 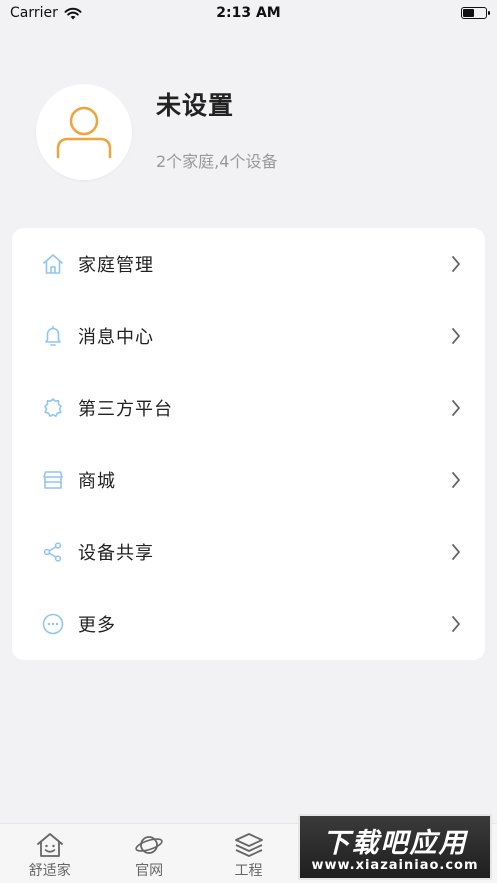 I want to click on menu-label: 设备共享, so click(x=116, y=553).